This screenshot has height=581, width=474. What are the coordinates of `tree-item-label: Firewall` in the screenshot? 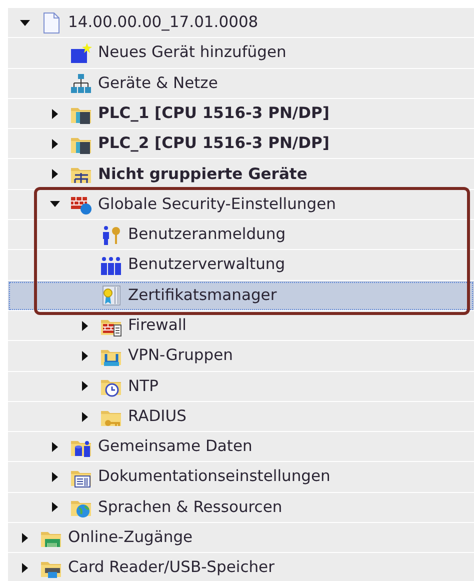 It's located at (157, 325).